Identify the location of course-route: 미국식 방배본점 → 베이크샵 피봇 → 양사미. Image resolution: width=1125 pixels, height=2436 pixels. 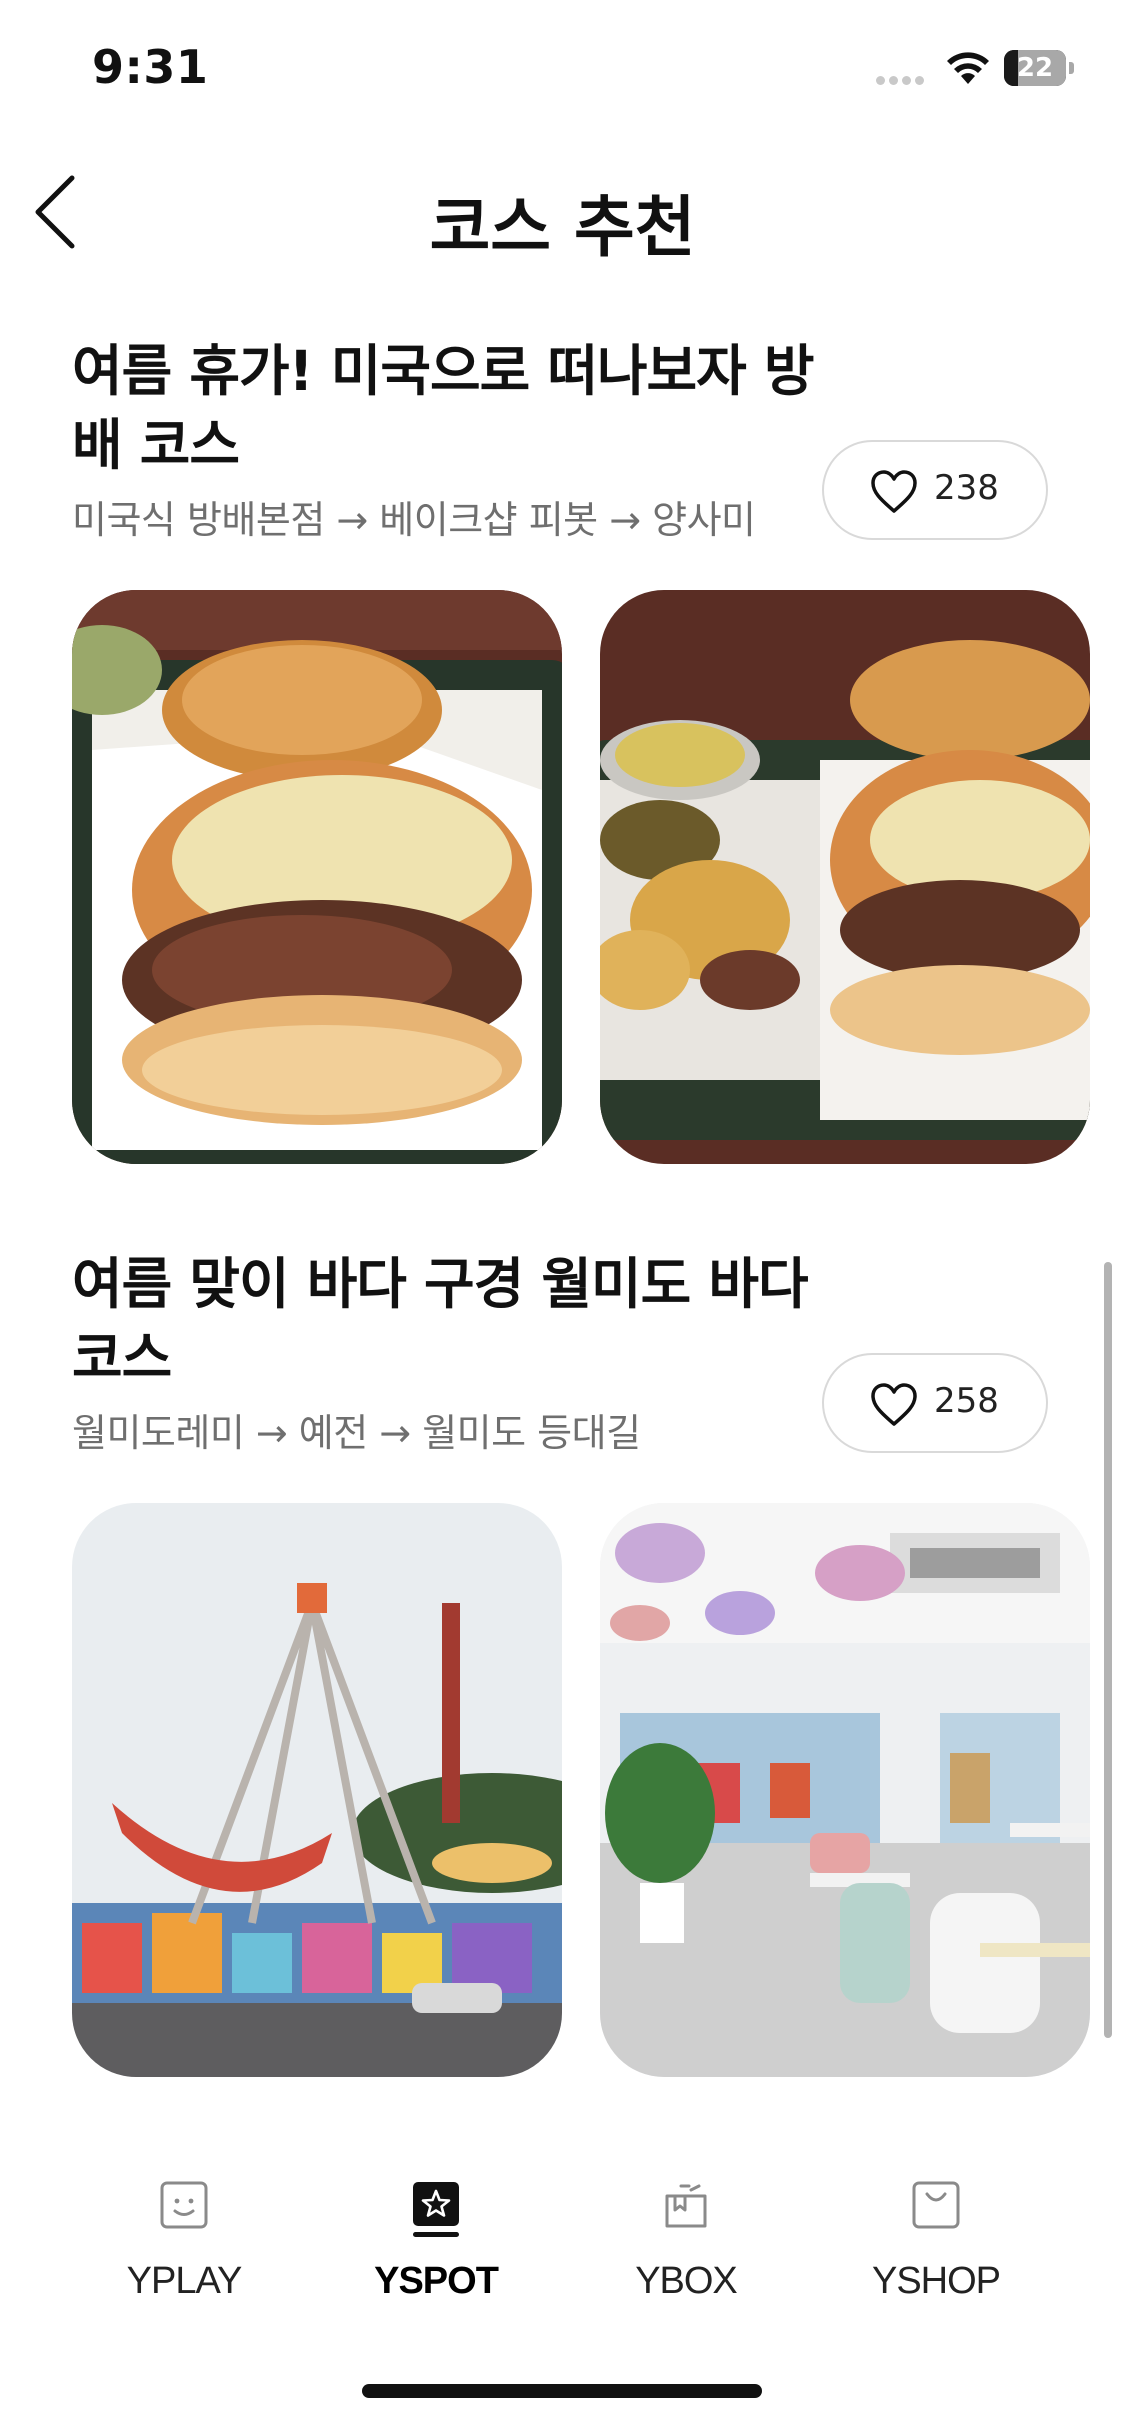
(414, 520).